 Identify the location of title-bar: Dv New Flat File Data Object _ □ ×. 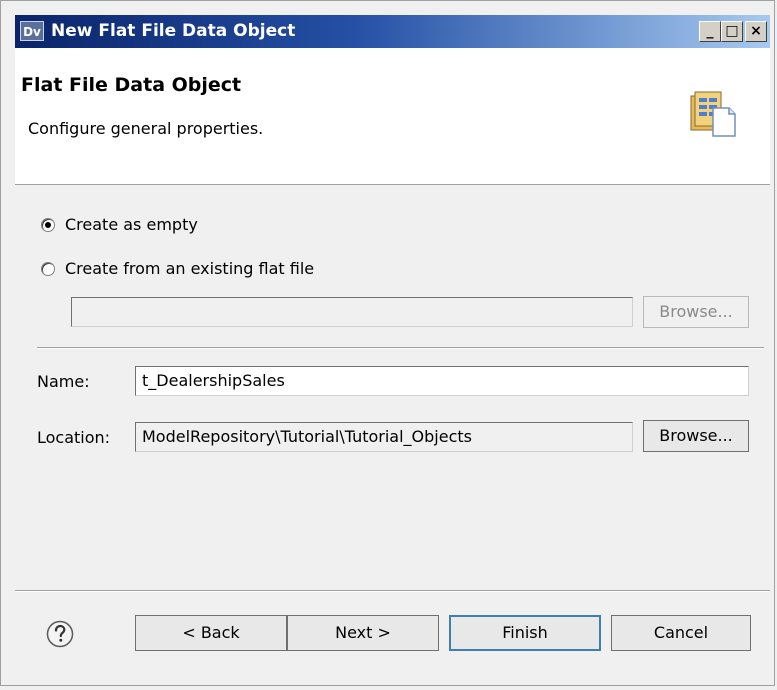
(392, 31).